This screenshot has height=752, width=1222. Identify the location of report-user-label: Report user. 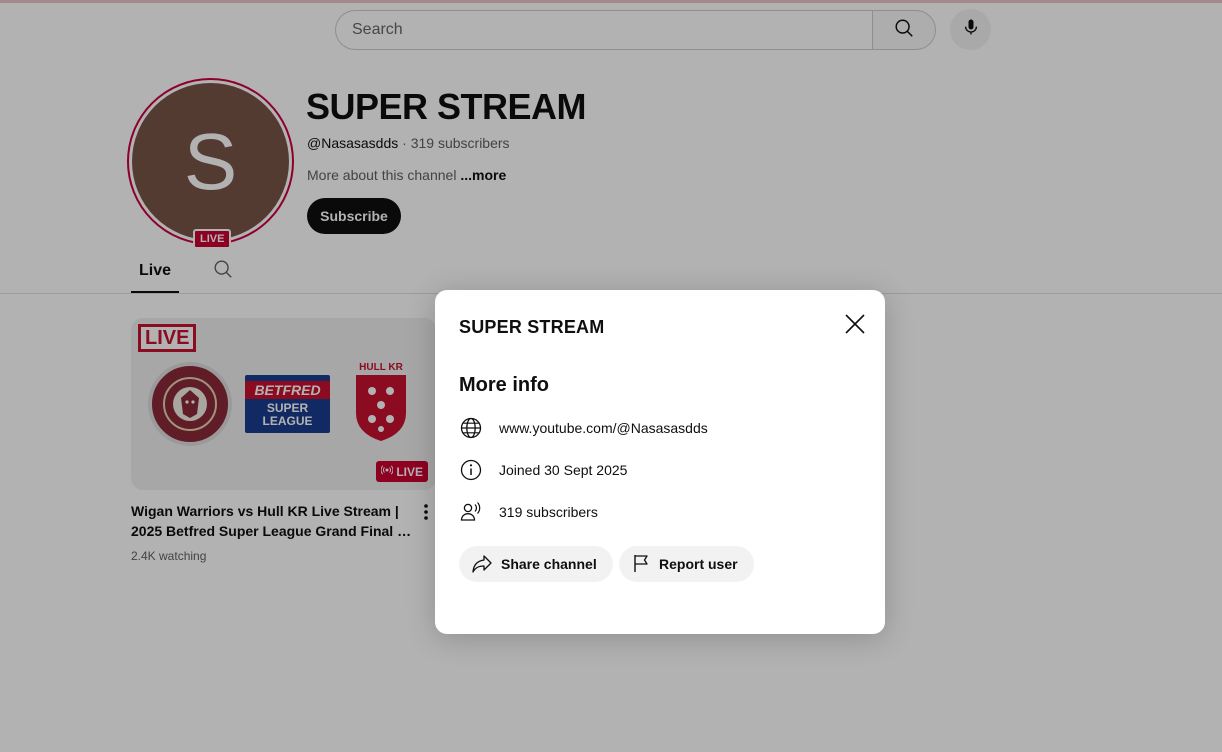
(698, 564).